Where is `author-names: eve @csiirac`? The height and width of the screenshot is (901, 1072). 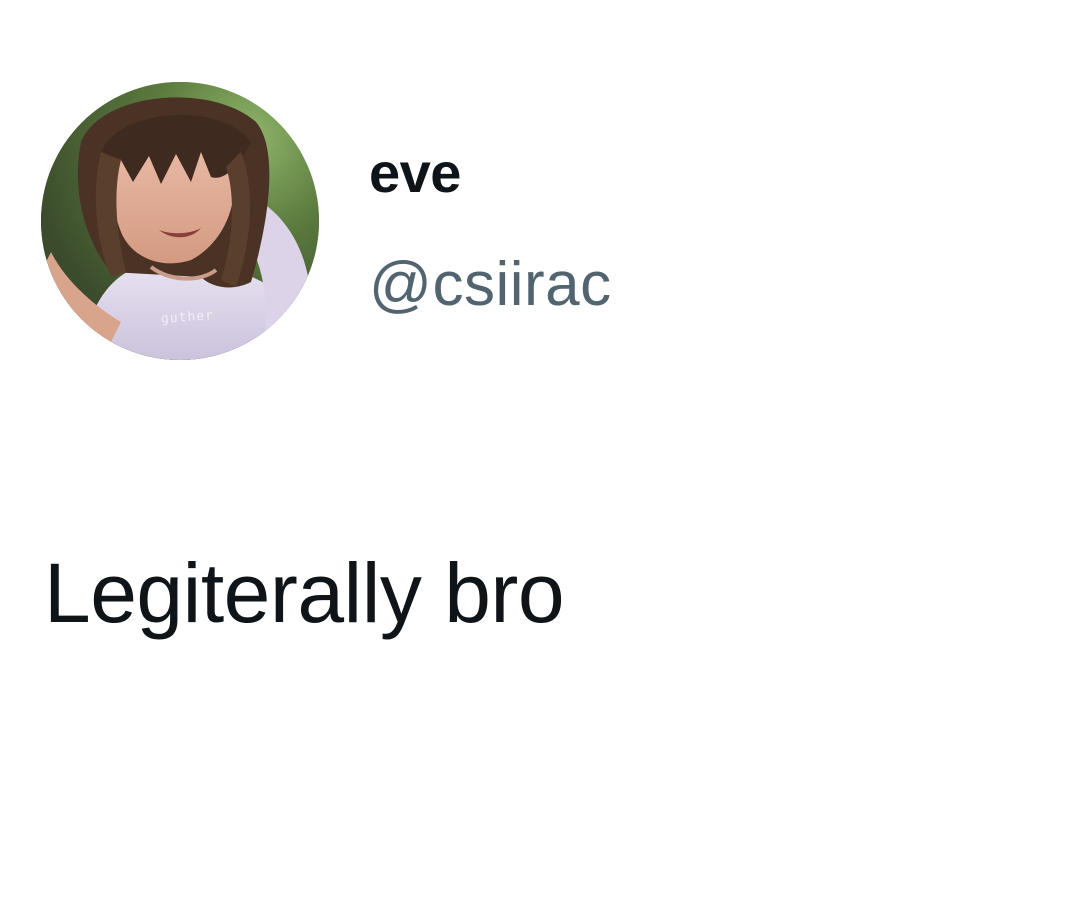 author-names: eve @csiirac is located at coordinates (490, 229).